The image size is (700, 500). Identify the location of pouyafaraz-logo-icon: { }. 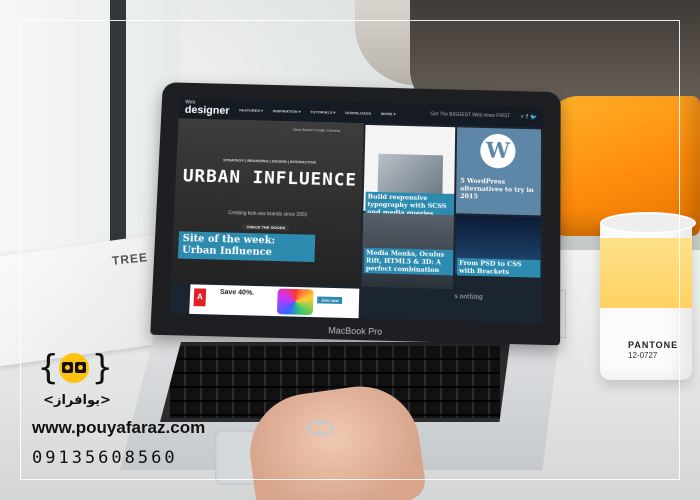
(74, 368).